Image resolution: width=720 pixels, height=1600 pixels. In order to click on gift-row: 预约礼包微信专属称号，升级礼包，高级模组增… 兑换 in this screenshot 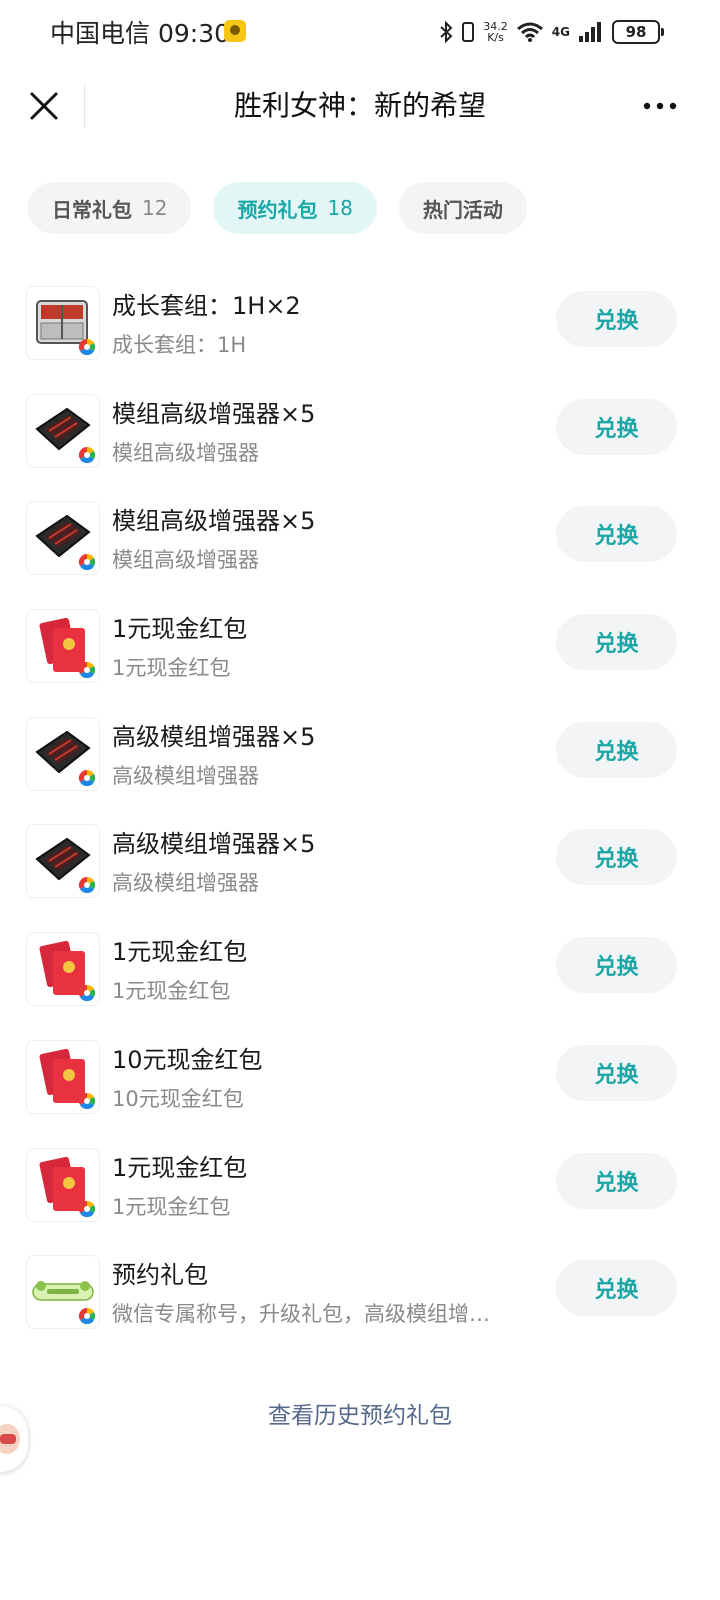, I will do `click(360, 1287)`.